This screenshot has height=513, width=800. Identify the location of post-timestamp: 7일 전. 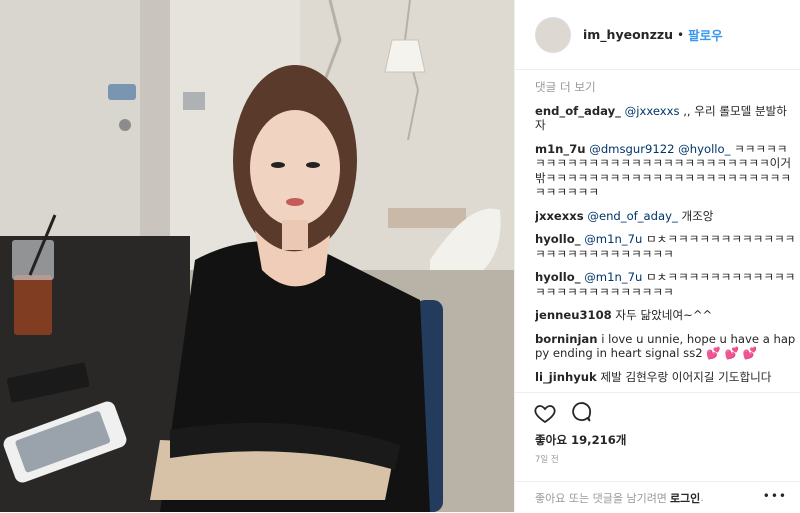
(547, 460).